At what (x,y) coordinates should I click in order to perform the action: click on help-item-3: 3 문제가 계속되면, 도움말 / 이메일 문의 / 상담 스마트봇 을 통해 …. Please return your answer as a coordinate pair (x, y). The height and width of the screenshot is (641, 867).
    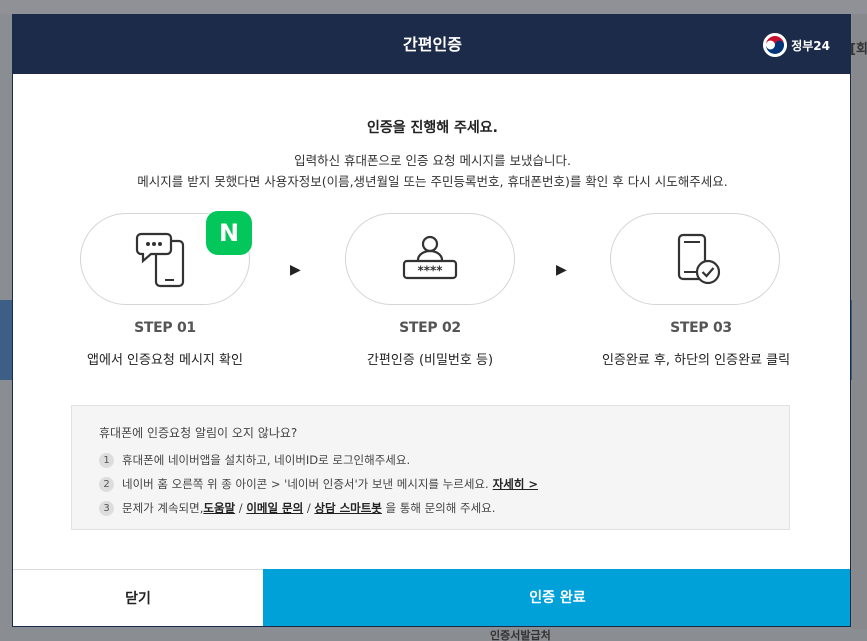
    Looking at the image, I should click on (297, 508).